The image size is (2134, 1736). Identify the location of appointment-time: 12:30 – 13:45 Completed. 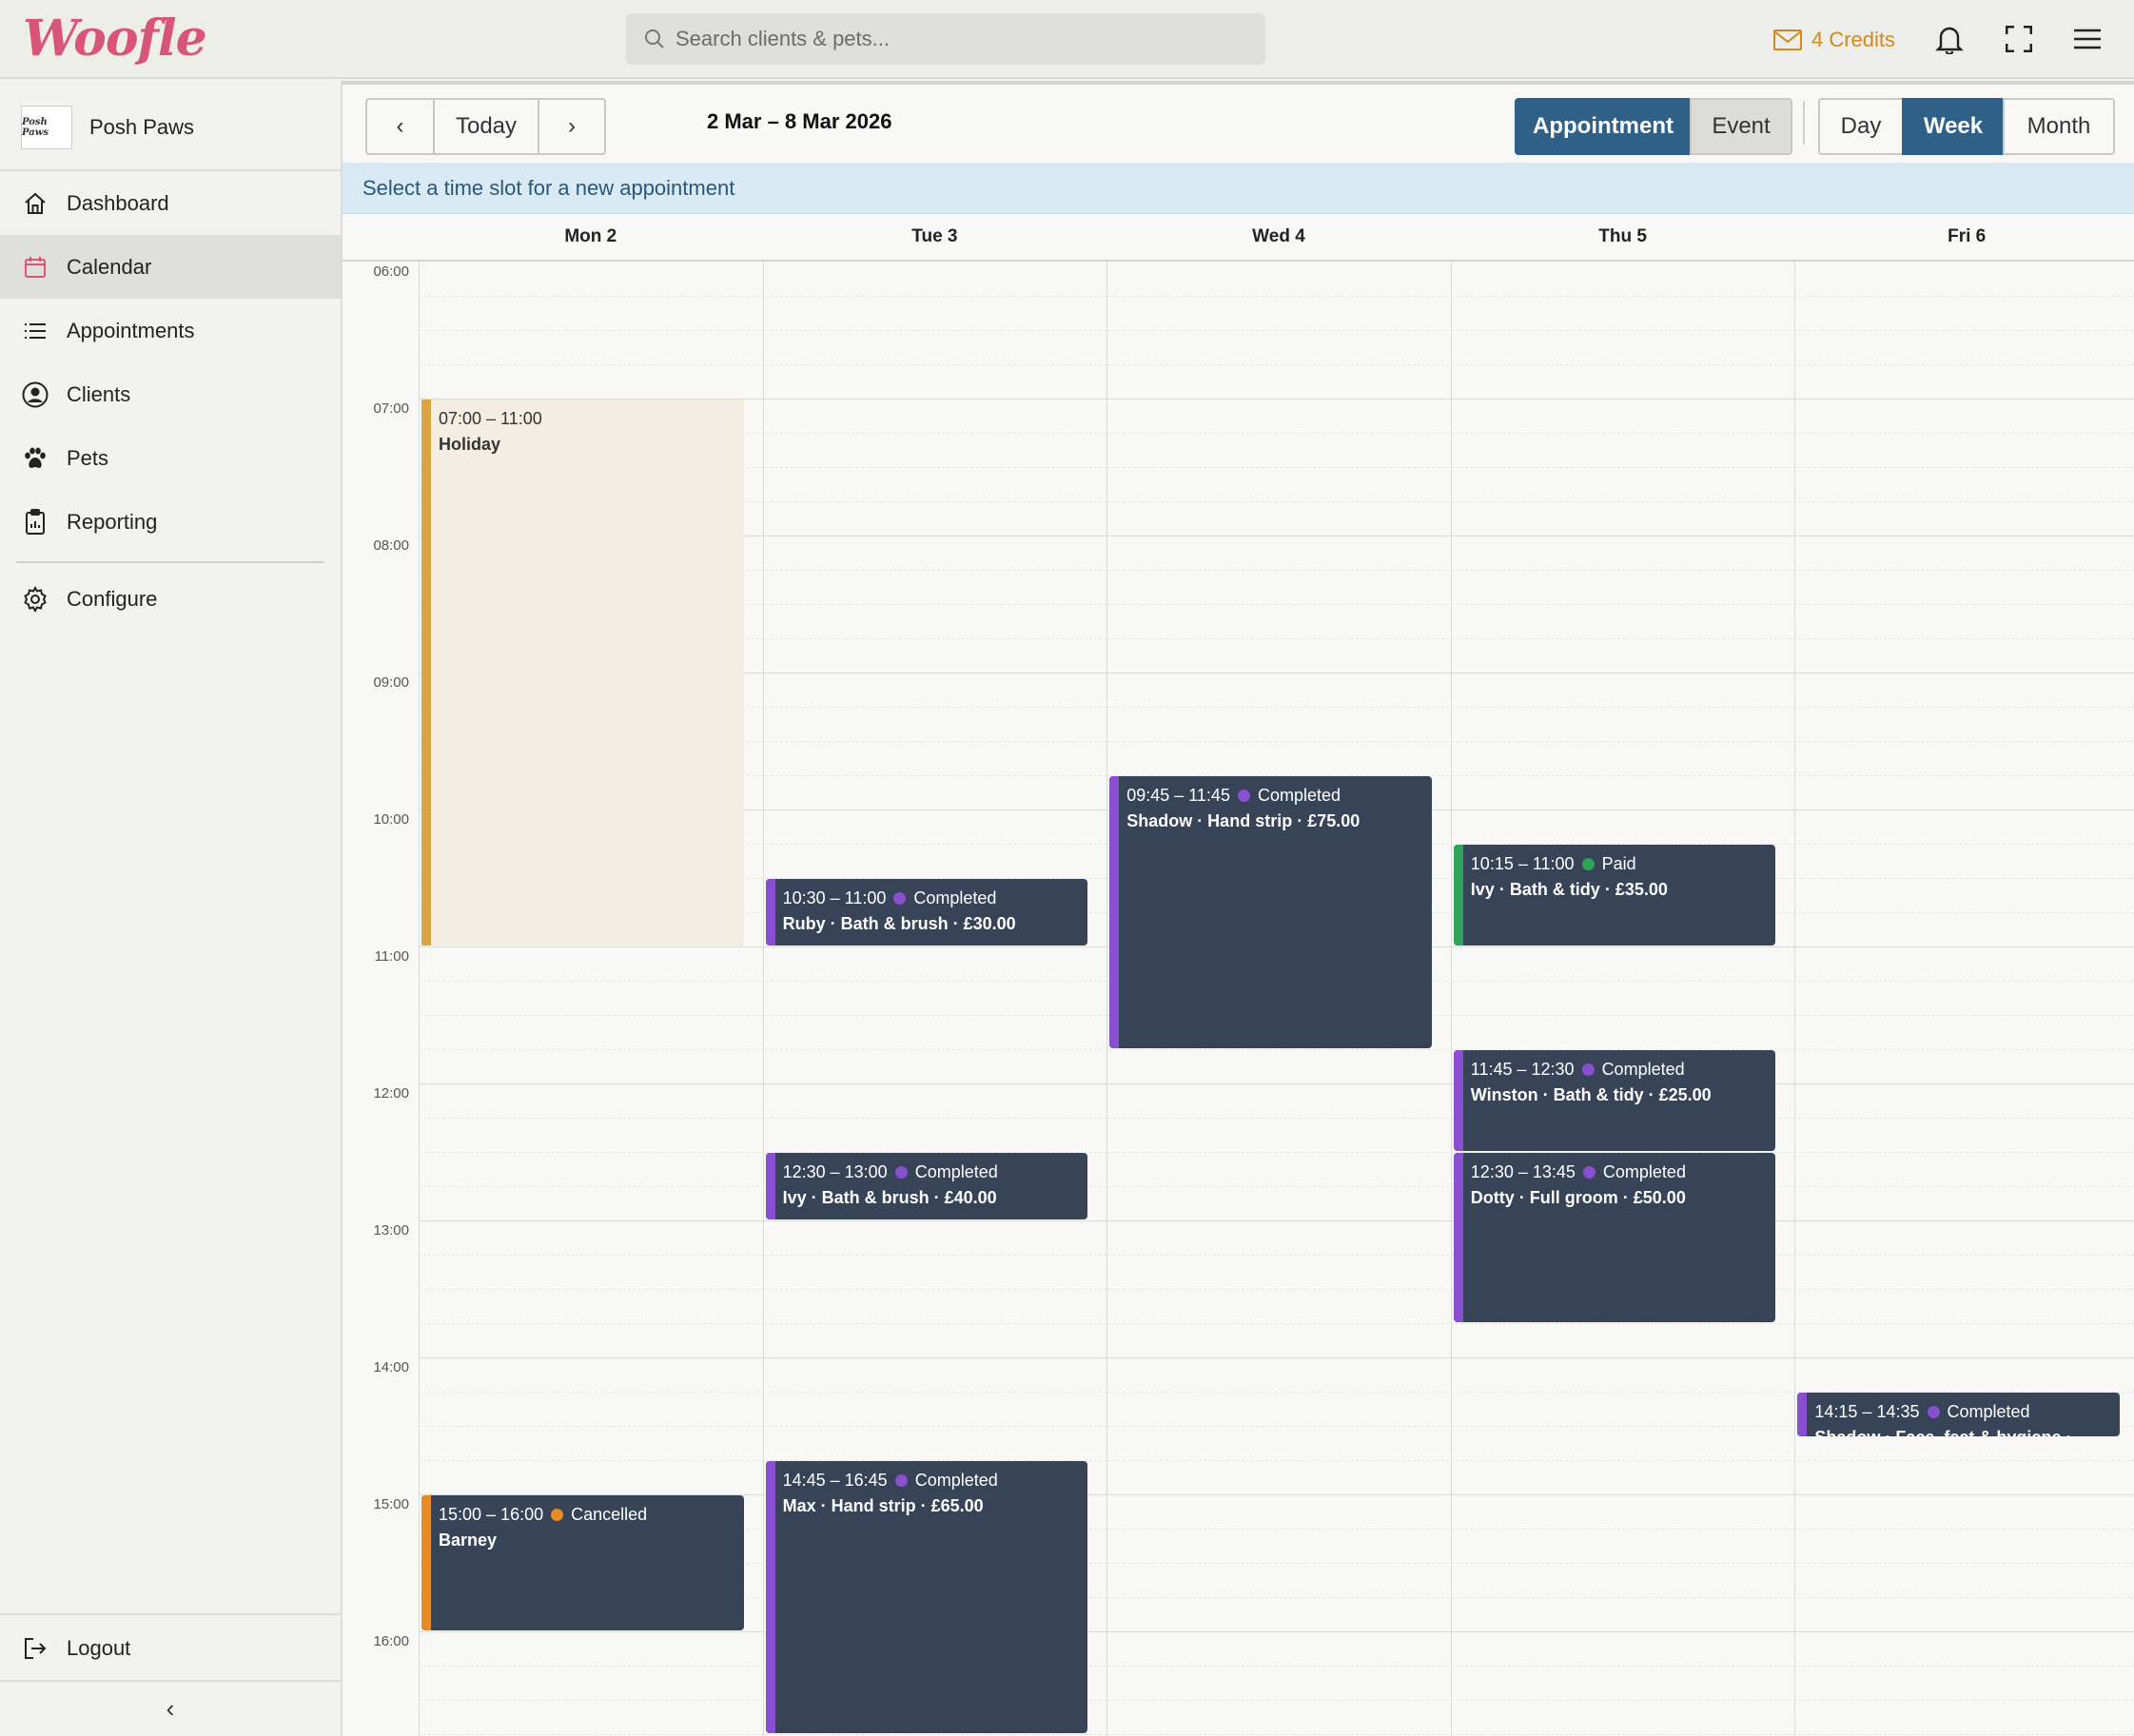
(1624, 1172).